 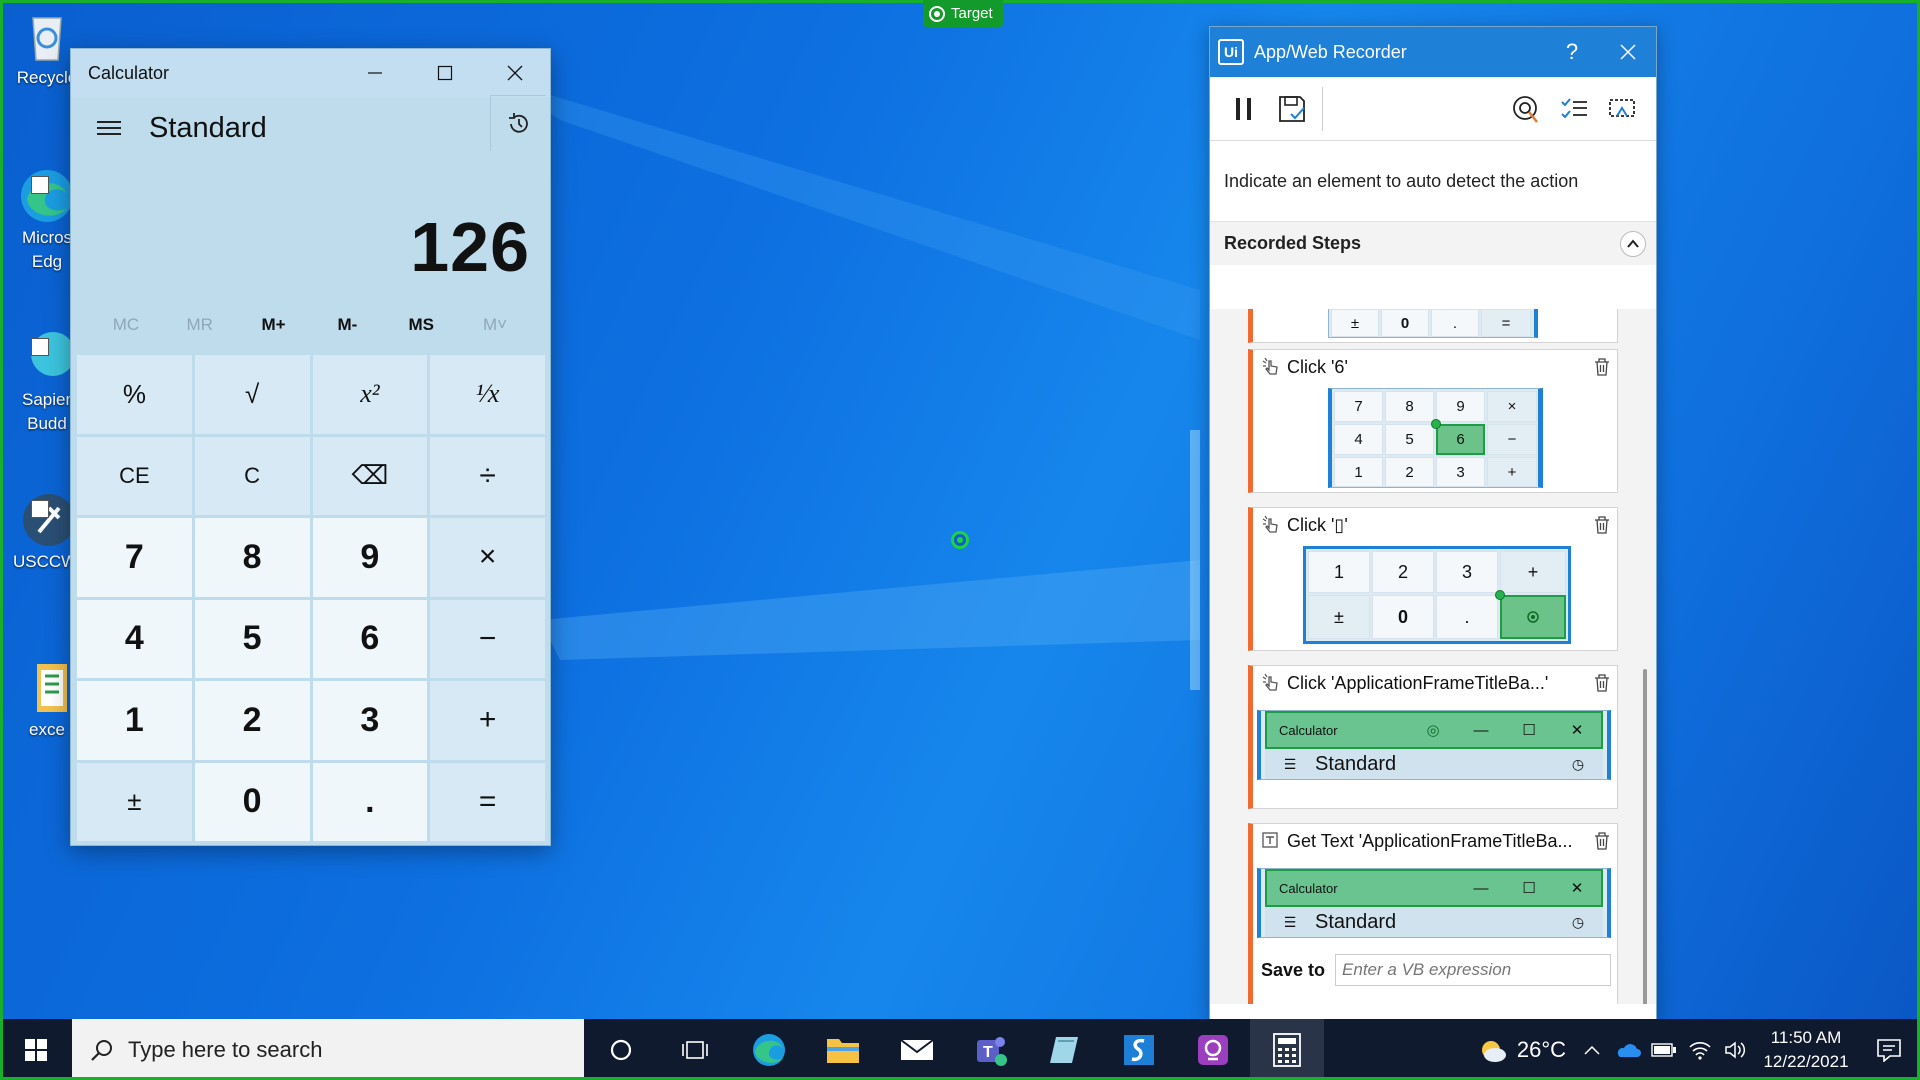 I want to click on digit-4-button: 4, so click(x=134, y=638).